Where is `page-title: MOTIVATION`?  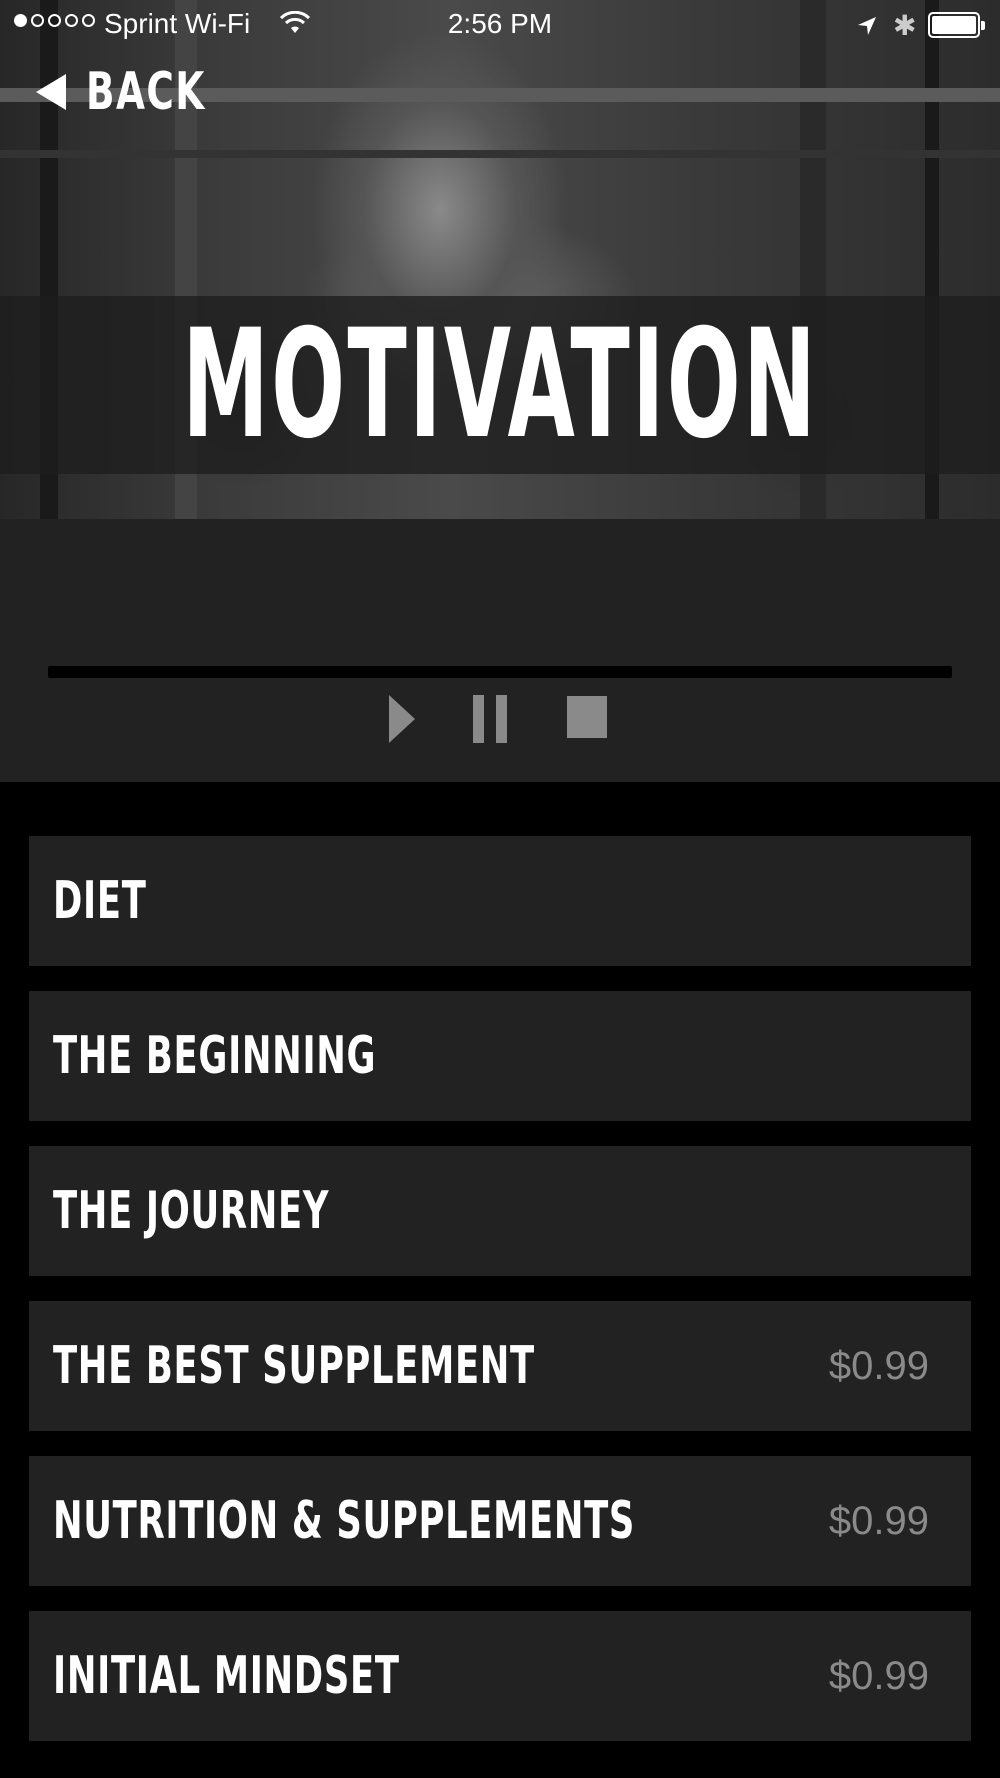
page-title: MOTIVATION is located at coordinates (500, 385).